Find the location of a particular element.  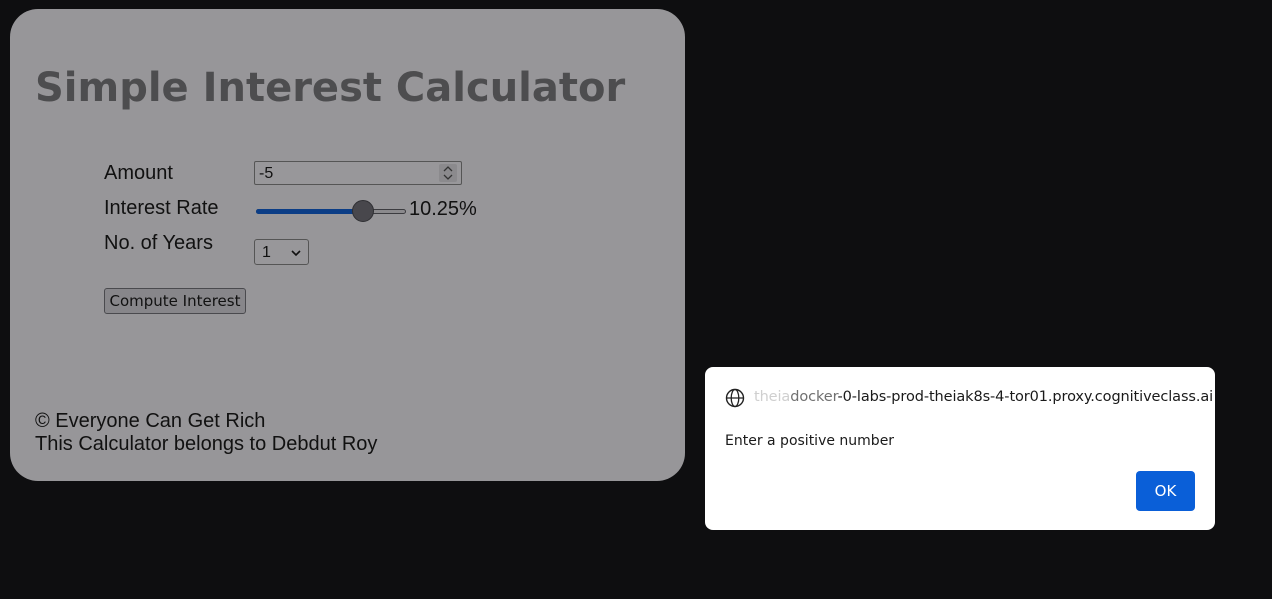

amount-value: -5 is located at coordinates (266, 173).